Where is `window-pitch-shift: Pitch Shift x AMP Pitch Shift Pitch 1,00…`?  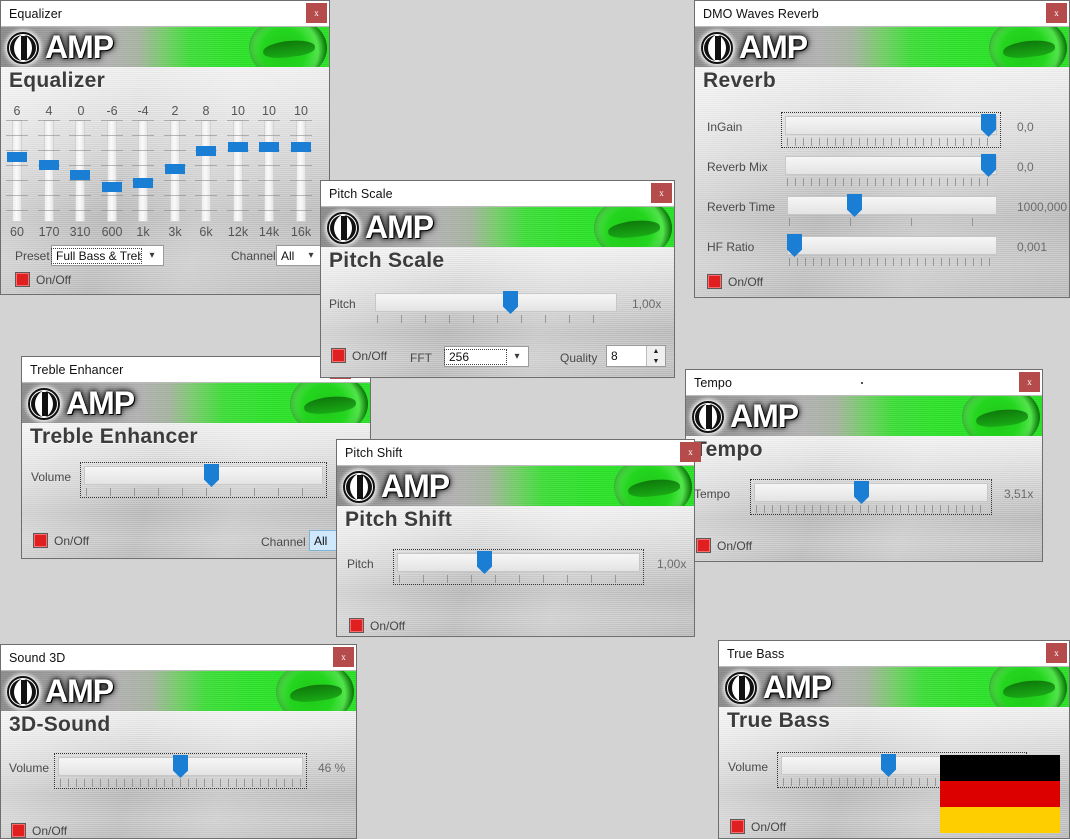
window-pitch-shift: Pitch Shift x AMP Pitch Shift Pitch 1,00… is located at coordinates (518, 538).